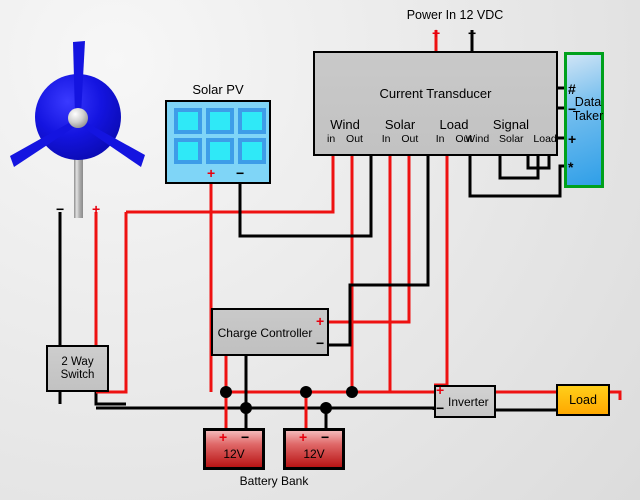 The width and height of the screenshot is (640, 500). I want to click on channel-solar-name: Solar, so click(400, 124).